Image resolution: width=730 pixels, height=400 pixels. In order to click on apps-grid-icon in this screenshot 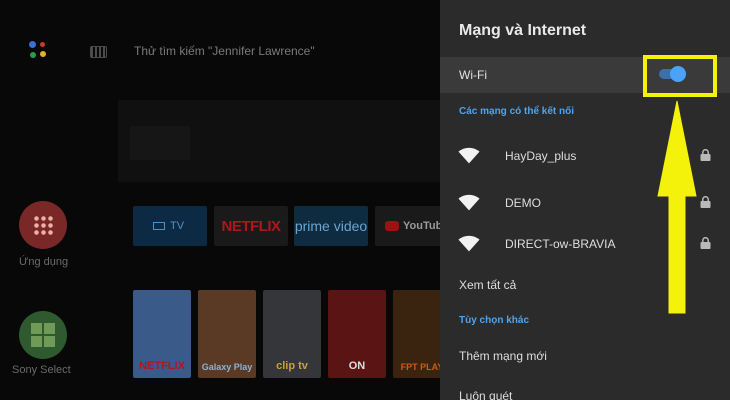, I will do `click(43, 225)`.